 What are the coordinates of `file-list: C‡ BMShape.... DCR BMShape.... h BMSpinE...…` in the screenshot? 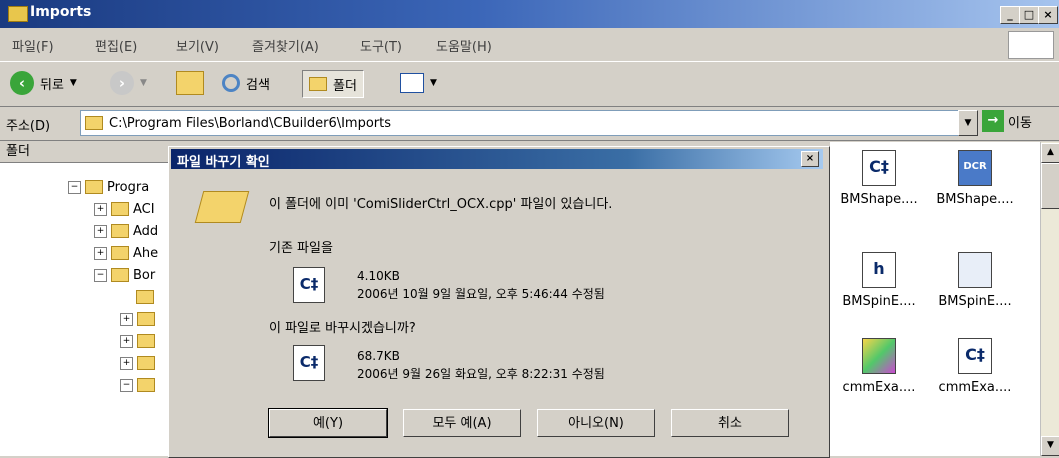 It's located at (944, 299).